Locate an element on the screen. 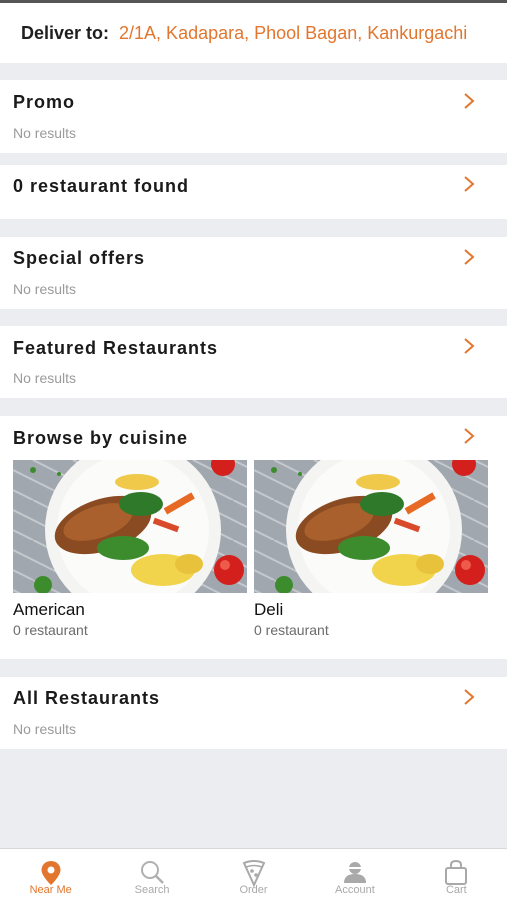 This screenshot has height=900, width=507. section-title: Special offers is located at coordinates (79, 258).